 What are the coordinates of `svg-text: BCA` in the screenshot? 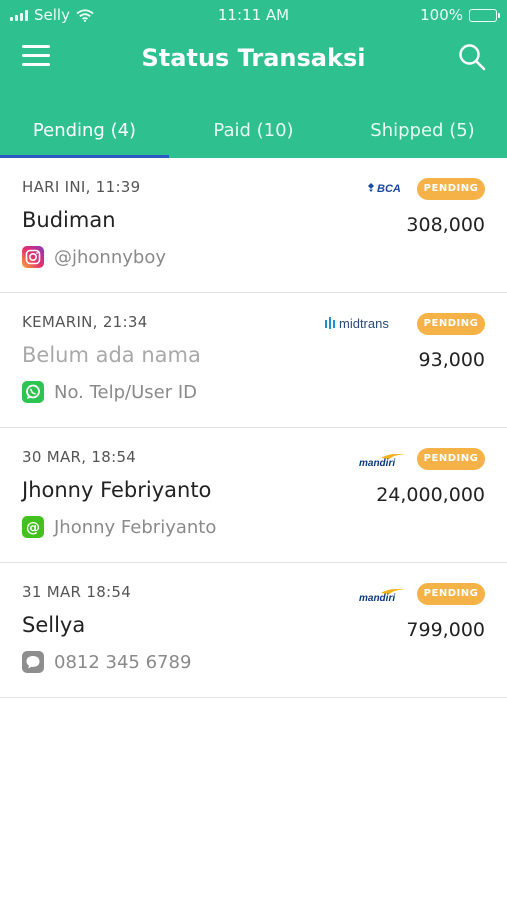 It's located at (389, 189).